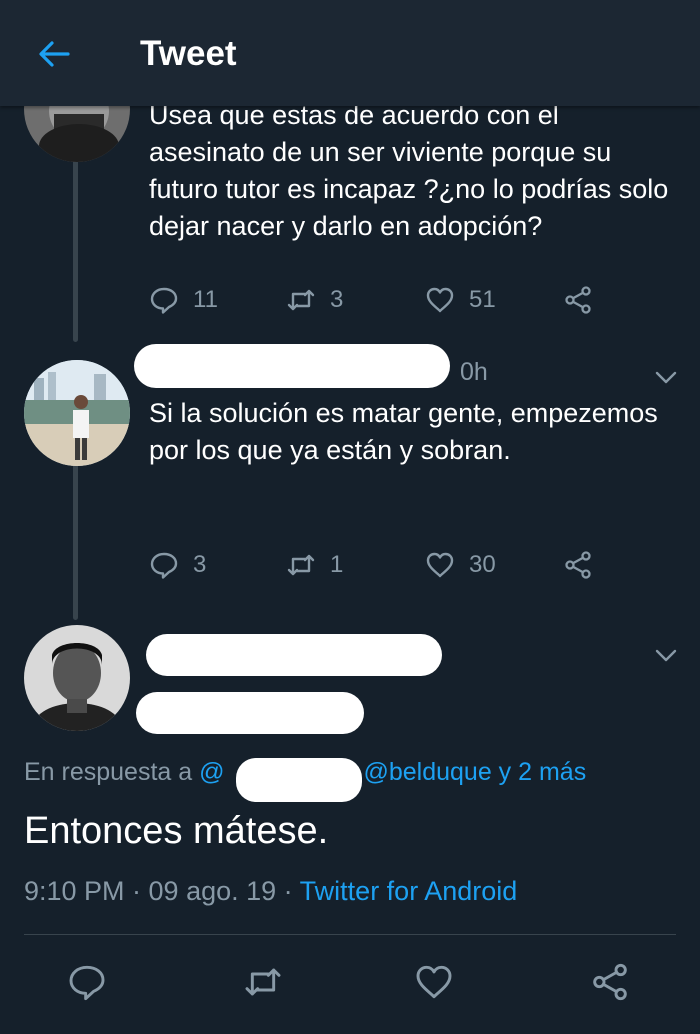 The height and width of the screenshot is (1034, 700). I want to click on retweet-button: 3, so click(314, 300).